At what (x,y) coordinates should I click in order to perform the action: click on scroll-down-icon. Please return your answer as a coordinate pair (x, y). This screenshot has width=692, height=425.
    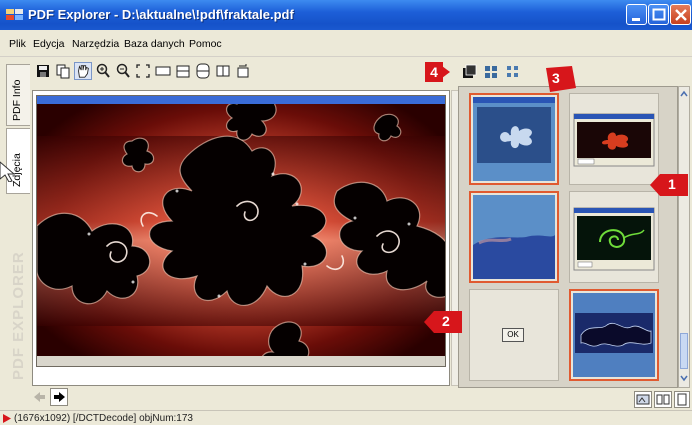
    Looking at the image, I should click on (684, 378).